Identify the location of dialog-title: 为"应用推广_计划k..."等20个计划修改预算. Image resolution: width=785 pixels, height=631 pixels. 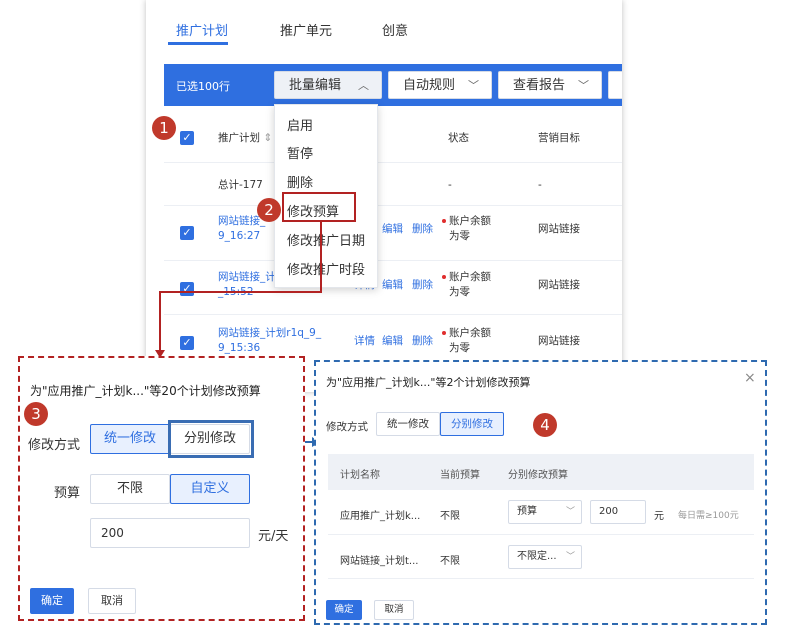
(145, 391).